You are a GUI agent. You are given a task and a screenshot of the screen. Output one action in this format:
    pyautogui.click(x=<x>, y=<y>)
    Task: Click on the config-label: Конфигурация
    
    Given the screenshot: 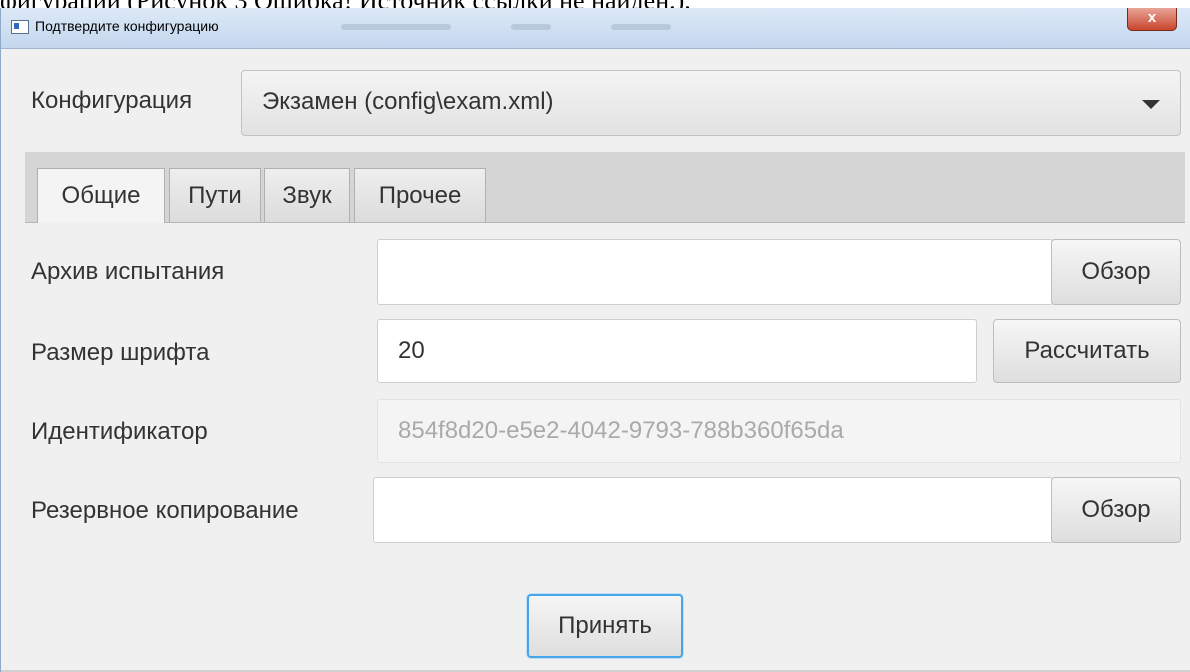 What is the action you would take?
    pyautogui.click(x=112, y=100)
    